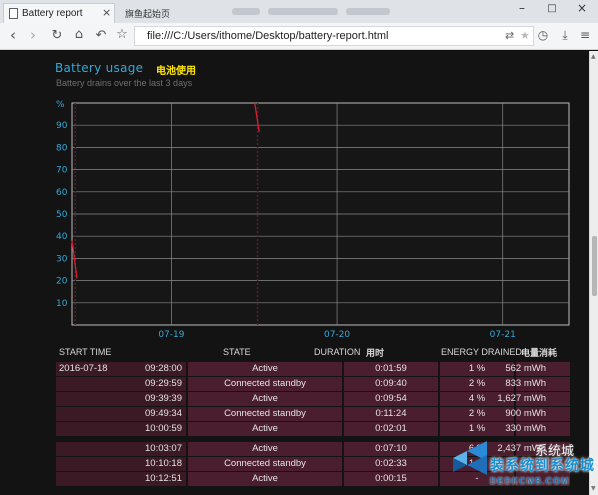 This screenshot has height=495, width=598. What do you see at coordinates (481, 352) in the screenshot?
I see `header-energy: ENERGY DRAINED` at bounding box center [481, 352].